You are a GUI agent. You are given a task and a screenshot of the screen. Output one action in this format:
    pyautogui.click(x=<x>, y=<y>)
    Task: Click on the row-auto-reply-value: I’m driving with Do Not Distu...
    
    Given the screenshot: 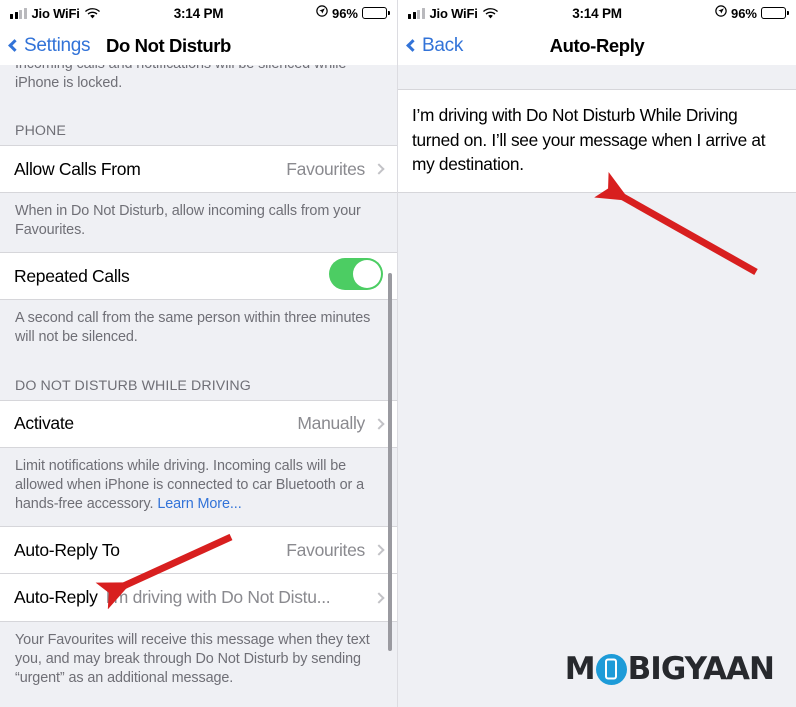 What is the action you would take?
    pyautogui.click(x=218, y=597)
    